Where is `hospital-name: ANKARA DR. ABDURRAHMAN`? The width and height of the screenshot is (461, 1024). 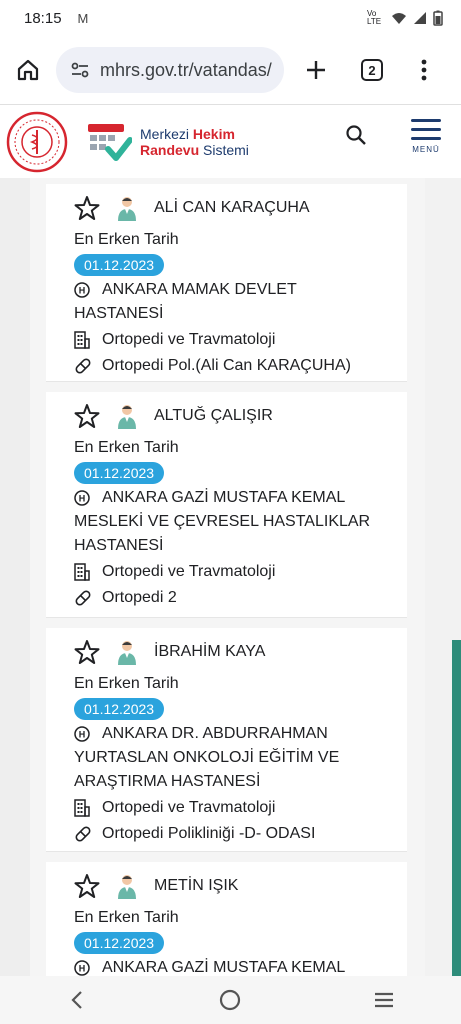
hospital-name: ANKARA DR. ABDURRAHMAN is located at coordinates (215, 733).